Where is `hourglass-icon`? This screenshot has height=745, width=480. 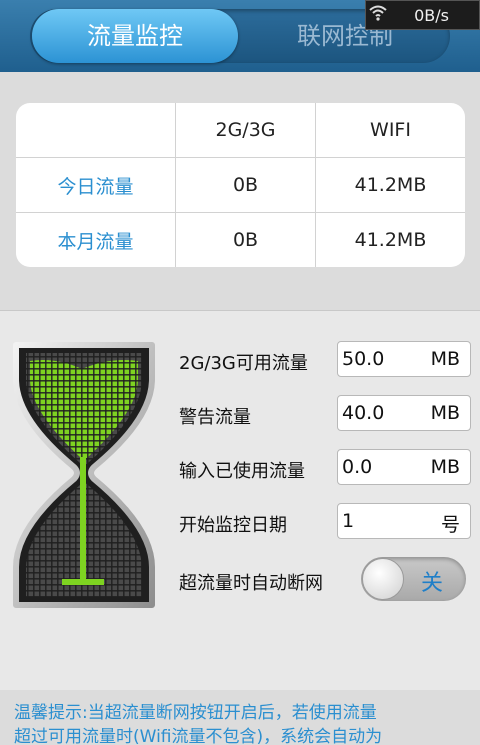
hourglass-icon is located at coordinates (84, 475).